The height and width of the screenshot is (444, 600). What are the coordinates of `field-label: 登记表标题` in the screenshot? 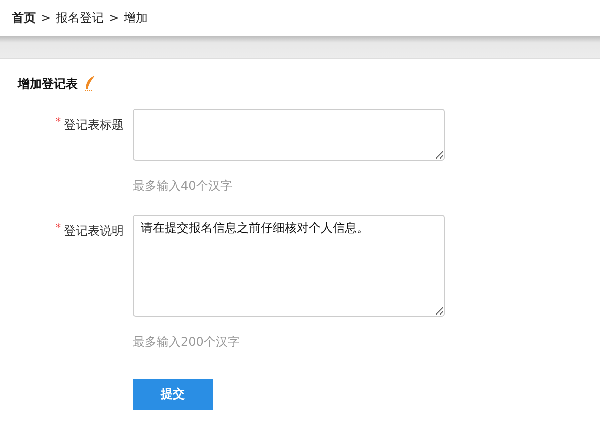 It's located at (94, 125).